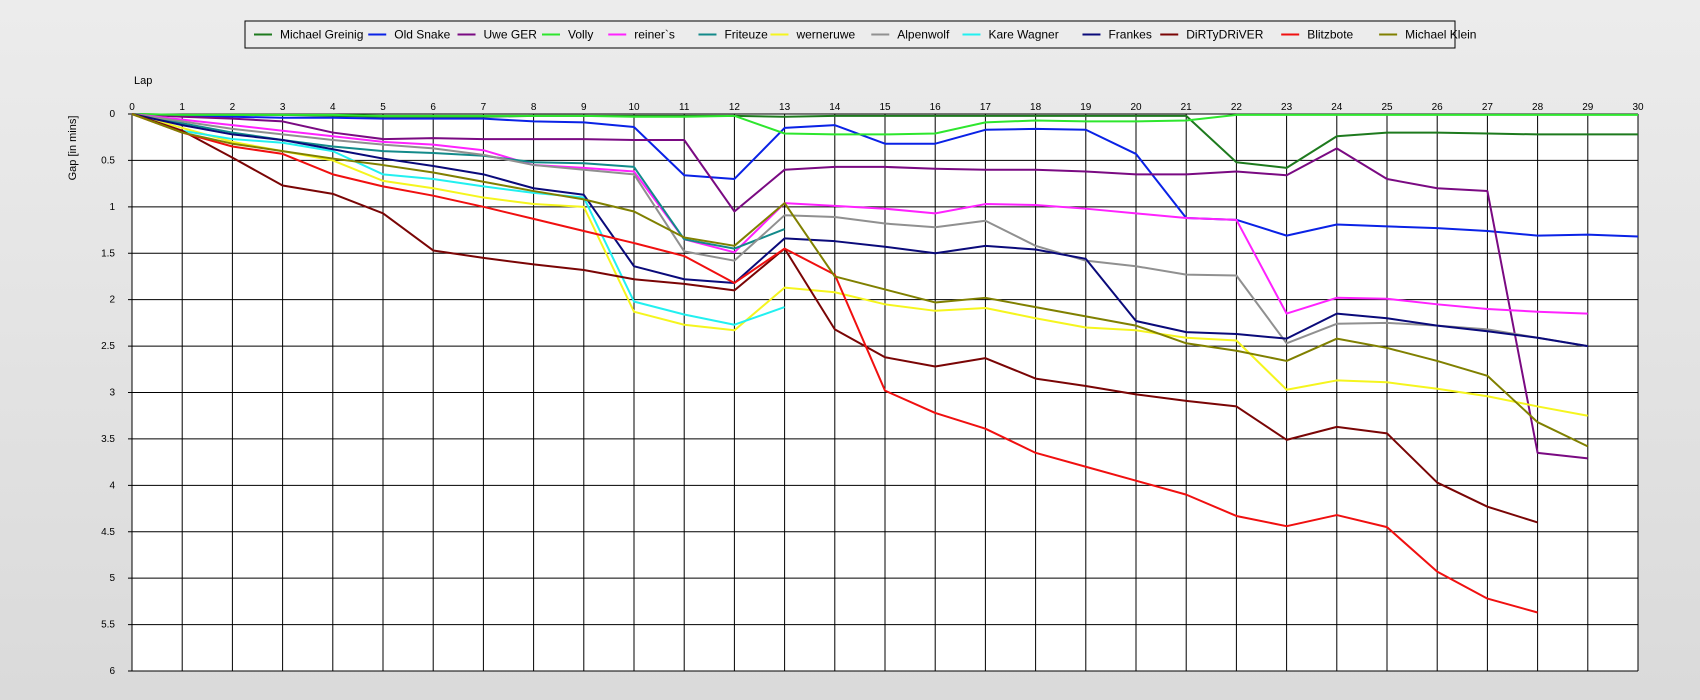  What do you see at coordinates (182, 107) in the screenshot?
I see `x-tick-label: 1` at bounding box center [182, 107].